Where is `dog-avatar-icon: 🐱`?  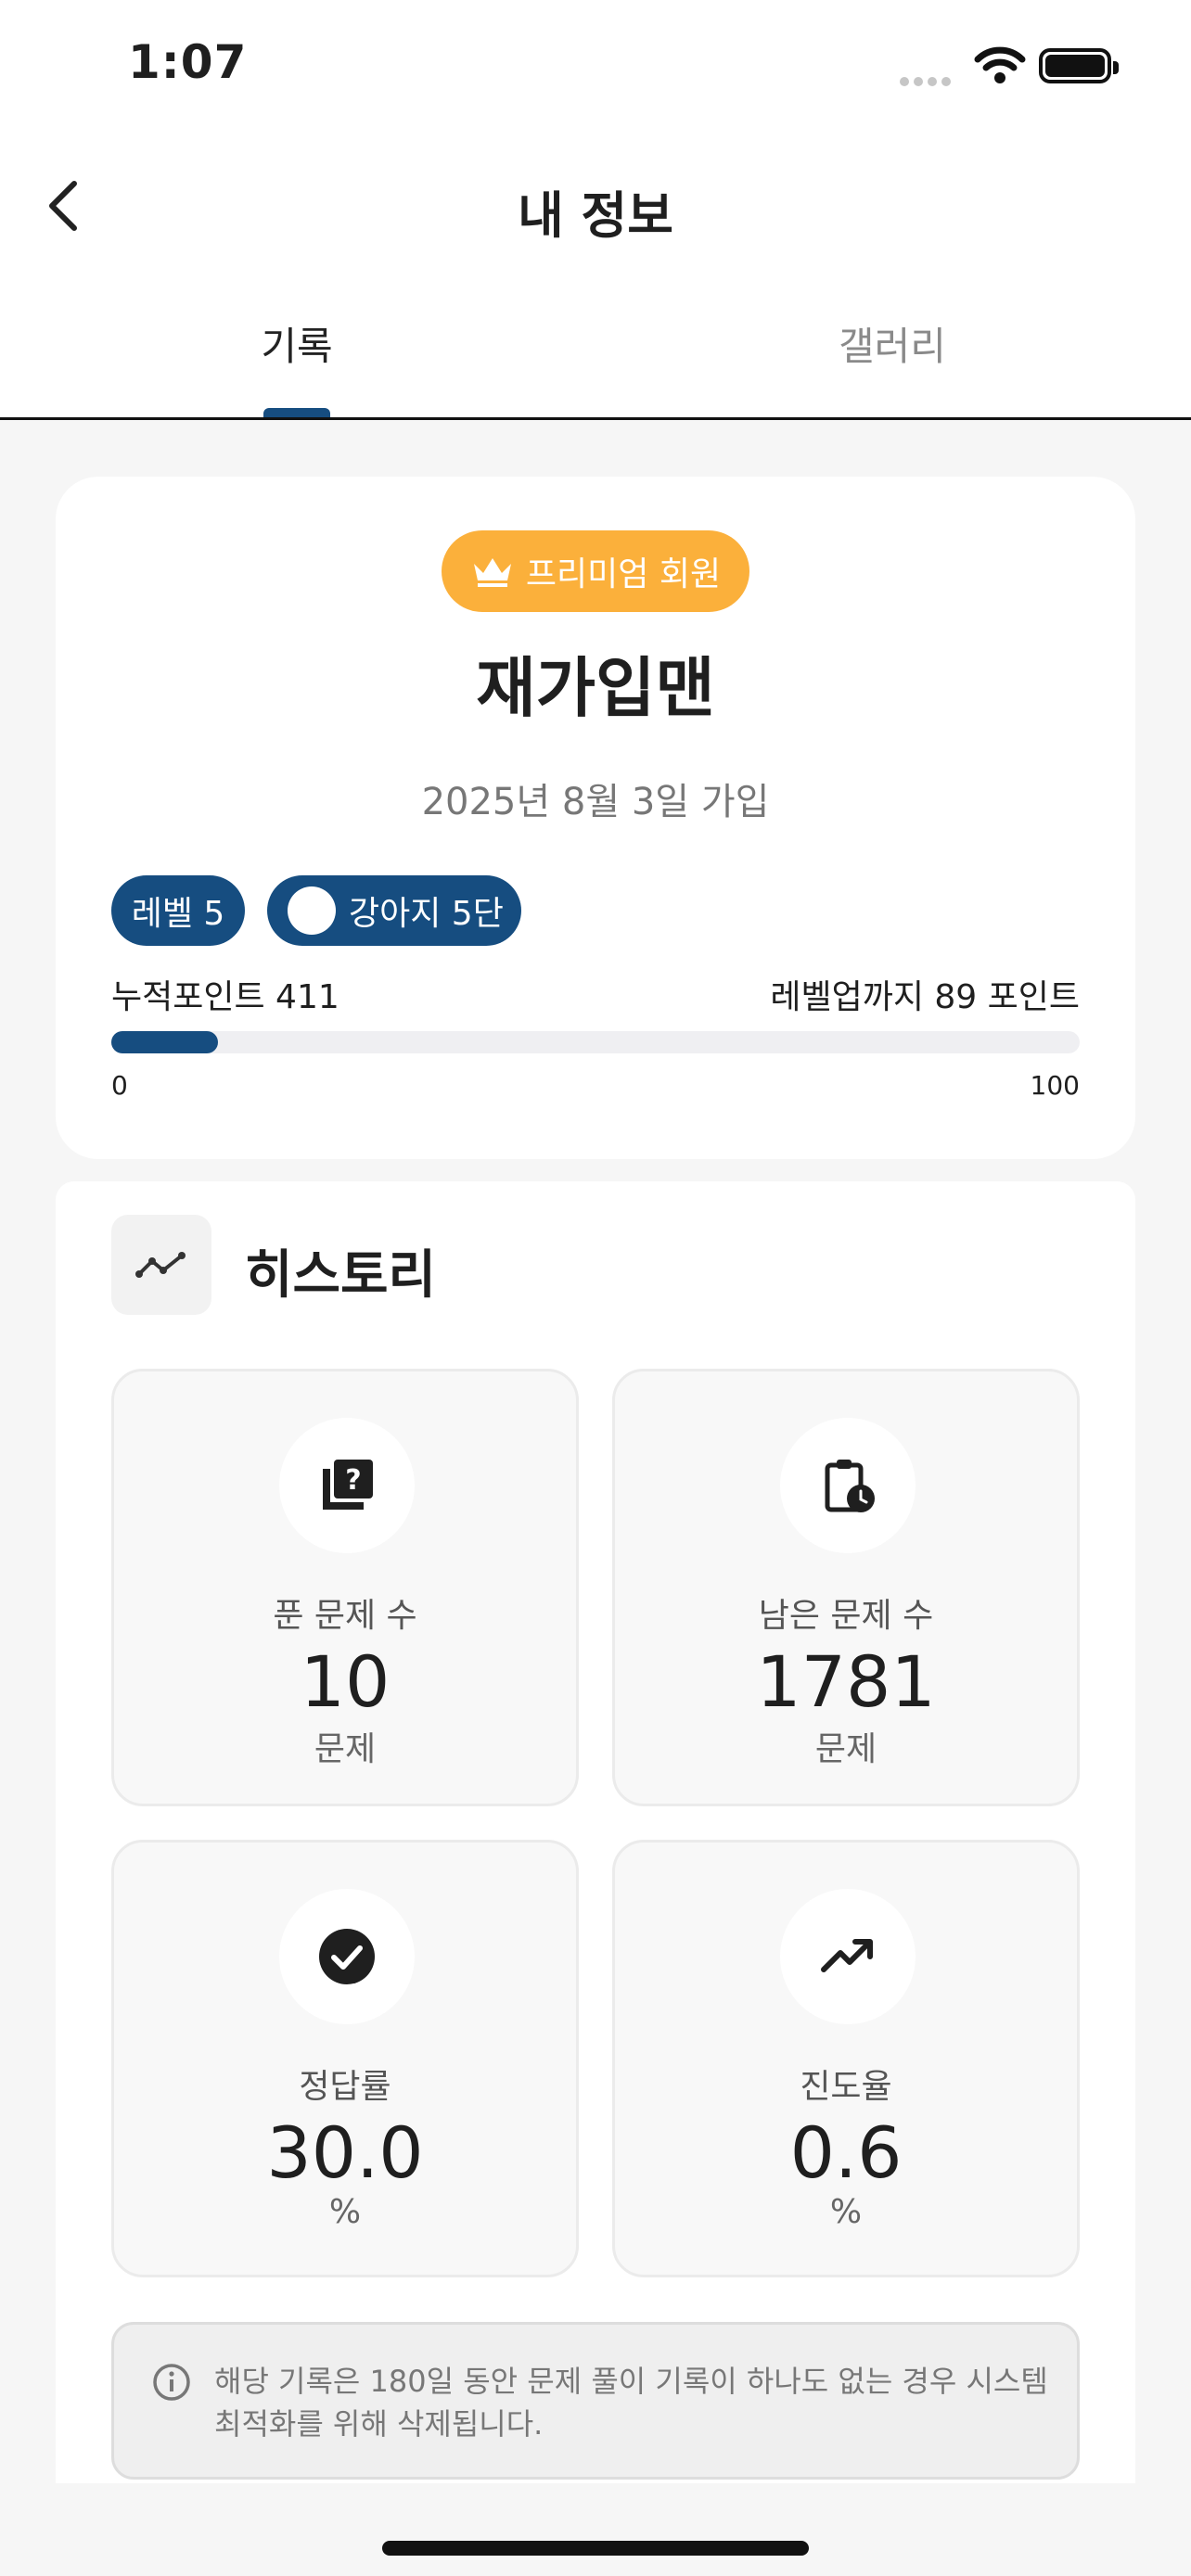
dog-avatar-icon: 🐱 is located at coordinates (312, 910).